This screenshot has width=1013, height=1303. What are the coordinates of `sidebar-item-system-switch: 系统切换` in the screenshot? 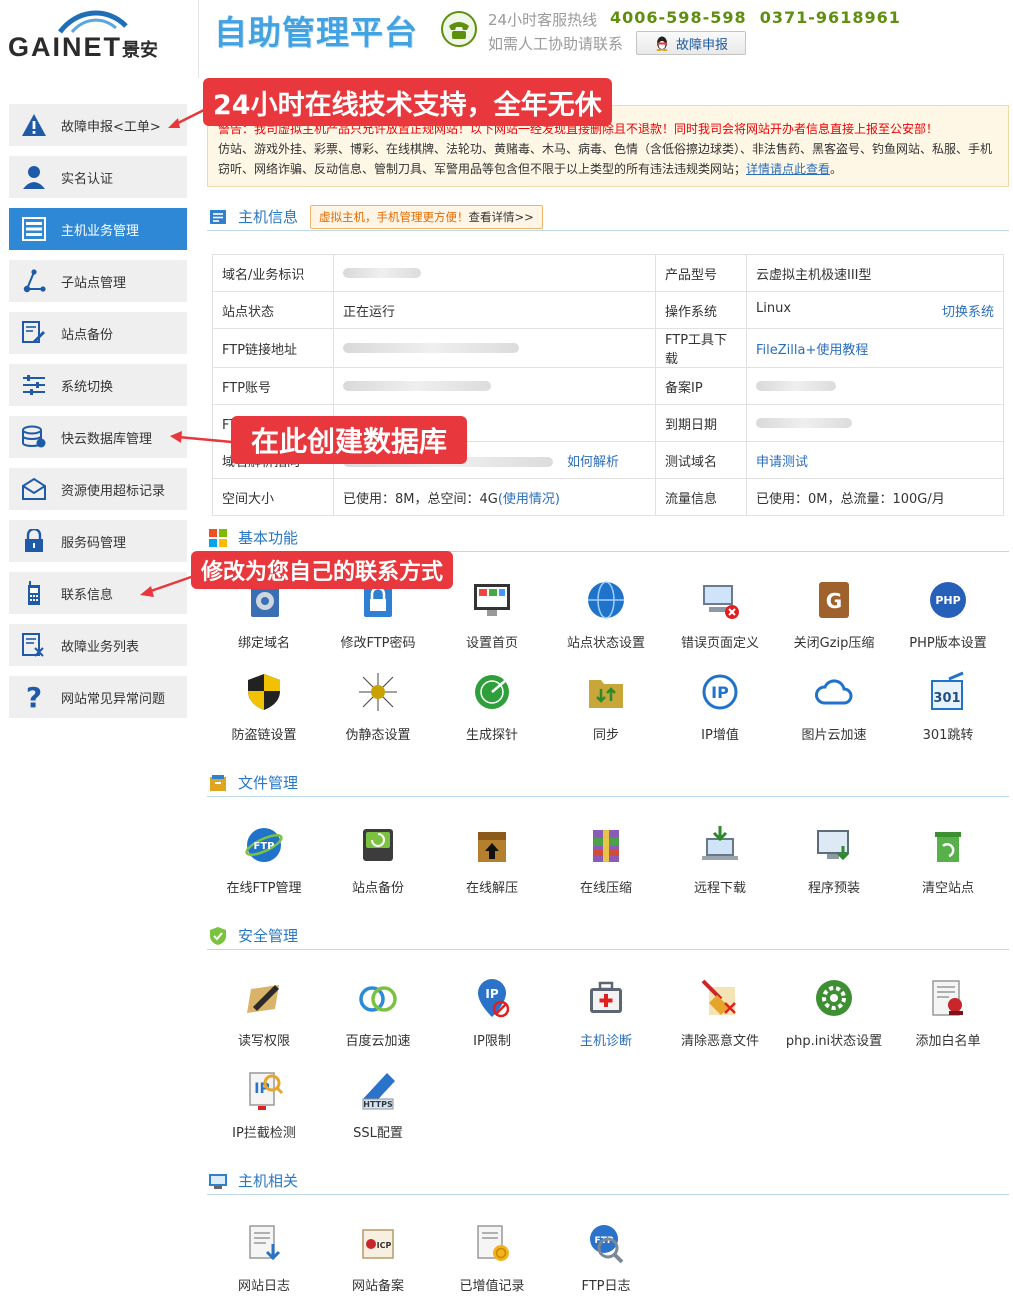 It's located at (98, 385).